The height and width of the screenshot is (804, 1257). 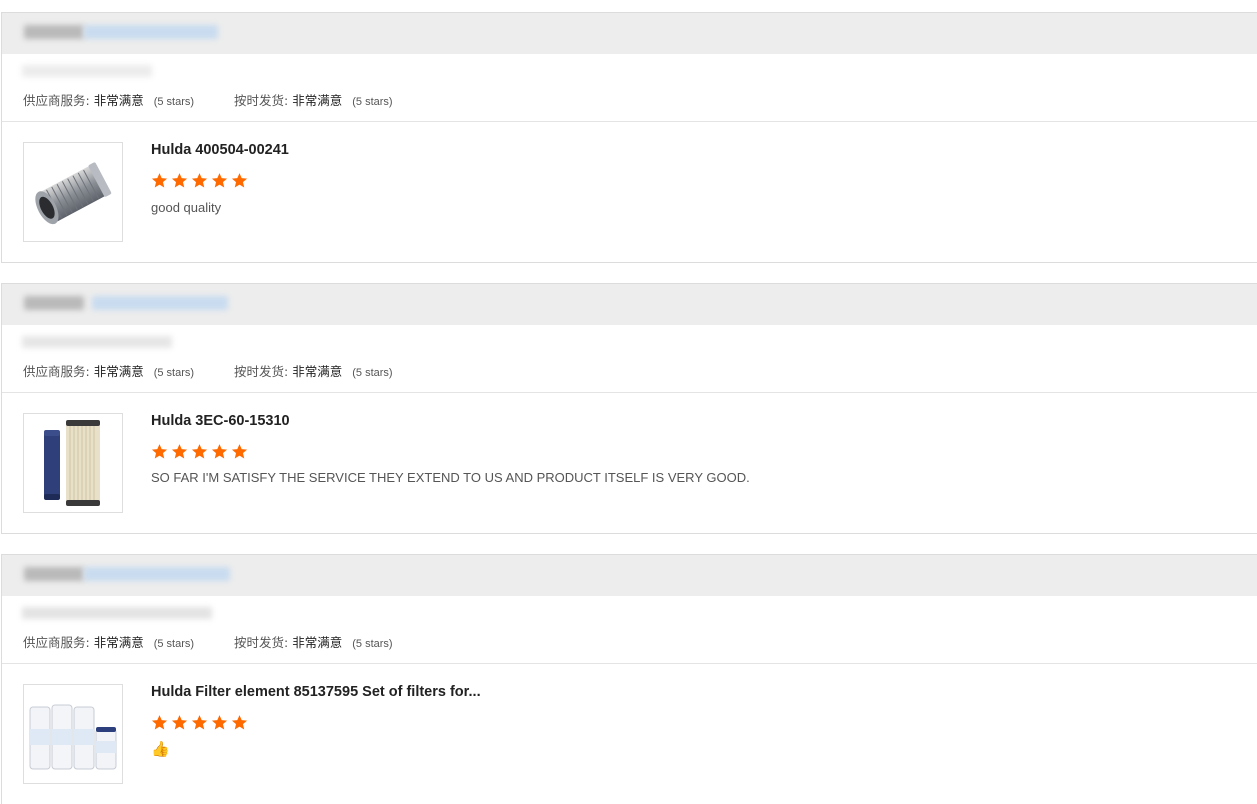 I want to click on filter-set-image, so click(x=73, y=737).